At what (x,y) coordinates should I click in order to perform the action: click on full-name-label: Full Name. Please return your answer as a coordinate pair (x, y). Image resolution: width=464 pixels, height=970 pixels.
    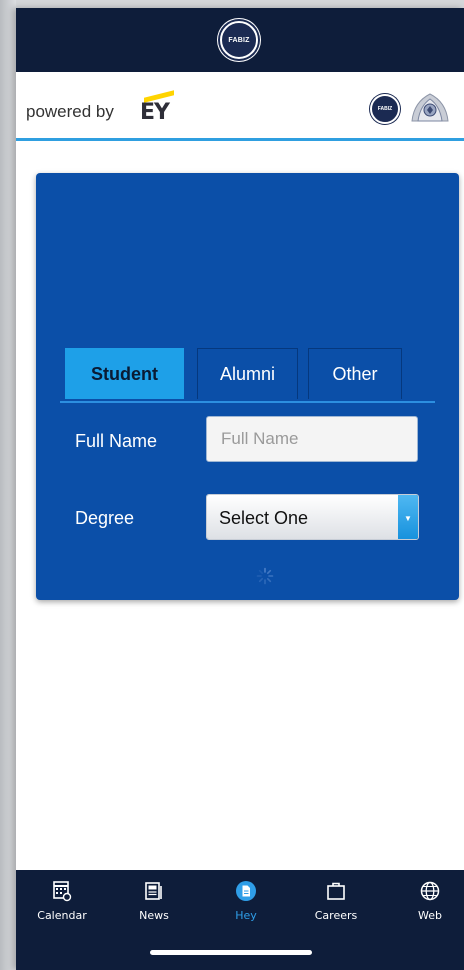
    Looking at the image, I should click on (116, 441).